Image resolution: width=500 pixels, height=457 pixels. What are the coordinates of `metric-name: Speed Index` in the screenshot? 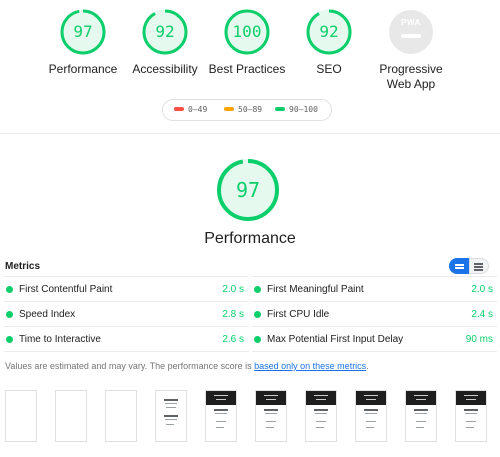 It's located at (47, 314).